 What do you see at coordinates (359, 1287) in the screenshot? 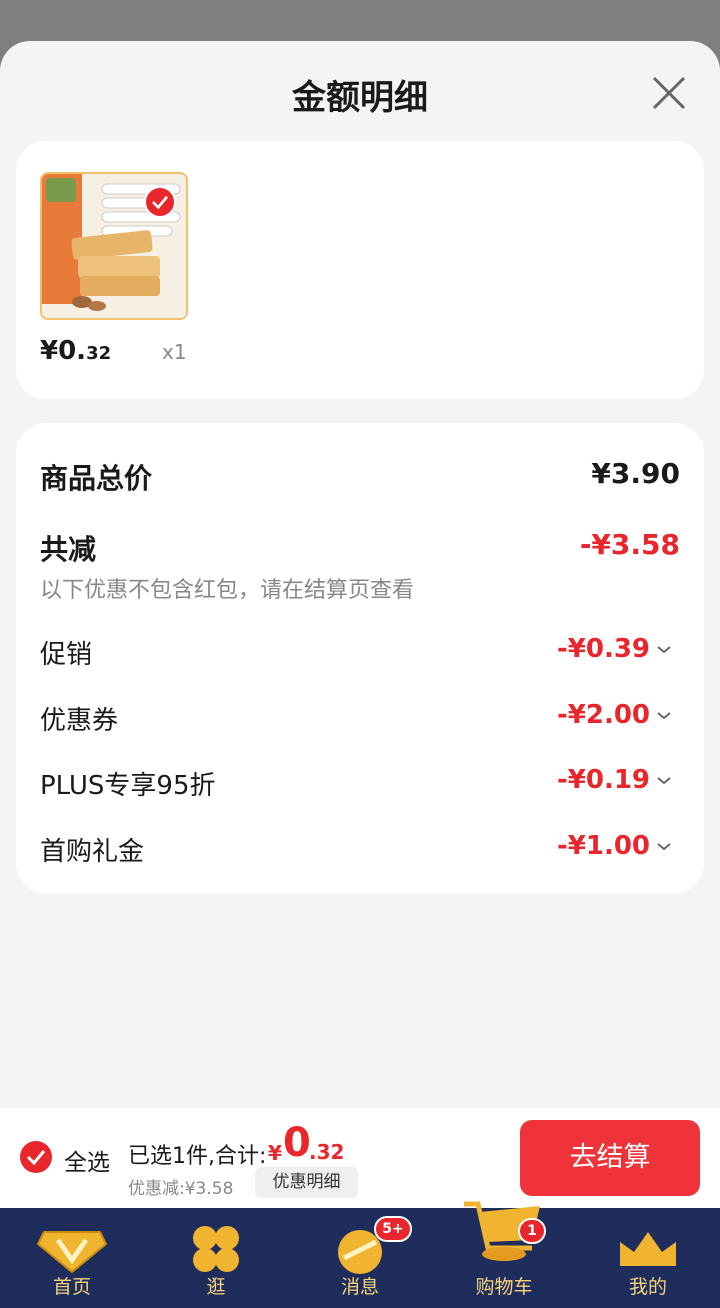
I see `tab-label-messages: 消息` at bounding box center [359, 1287].